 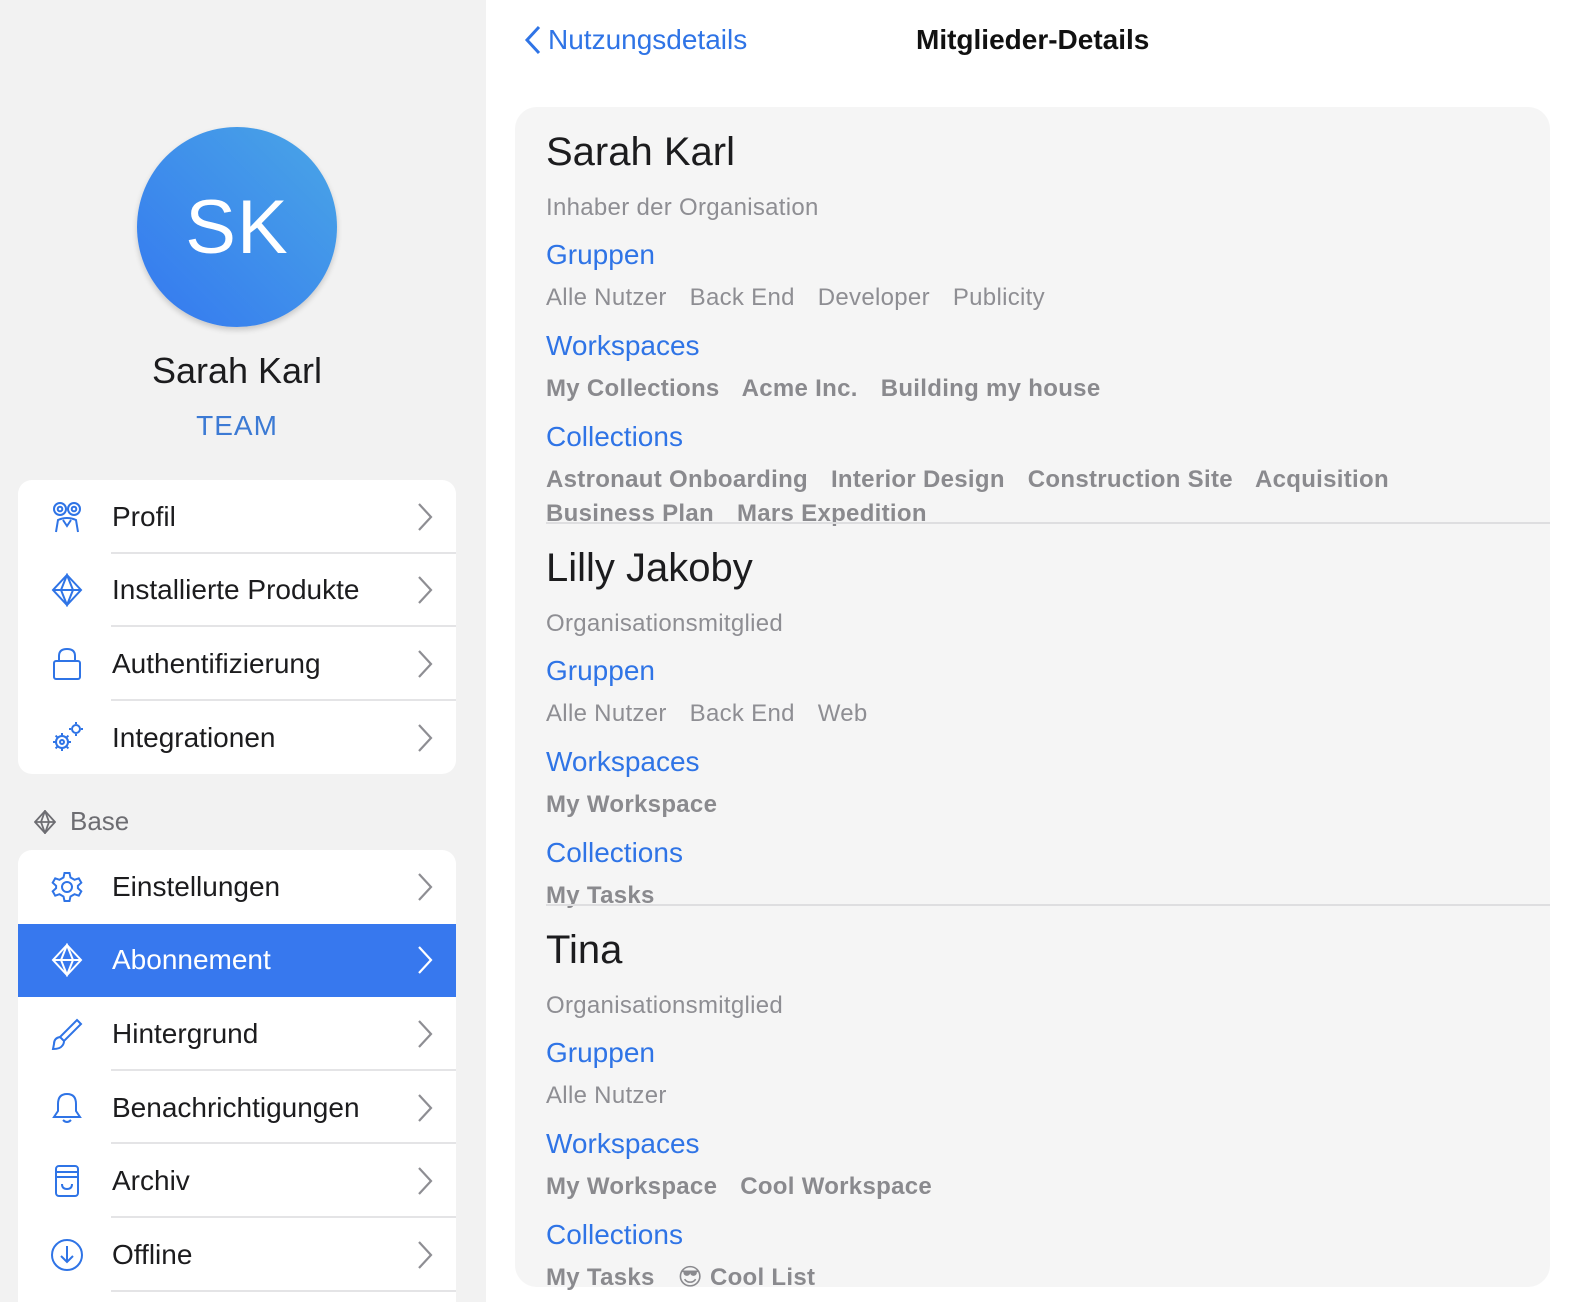 I want to click on collection-tag: Interior Design, so click(x=917, y=479).